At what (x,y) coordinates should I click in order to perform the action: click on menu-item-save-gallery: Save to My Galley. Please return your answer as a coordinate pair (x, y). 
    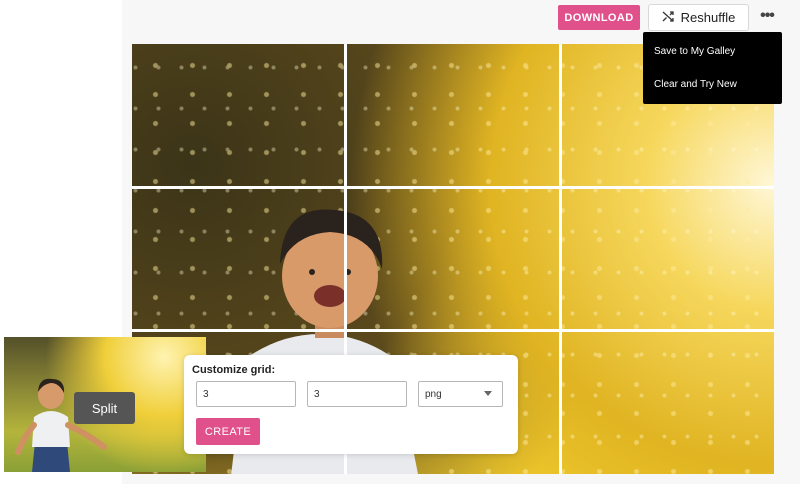
    Looking at the image, I should click on (694, 51).